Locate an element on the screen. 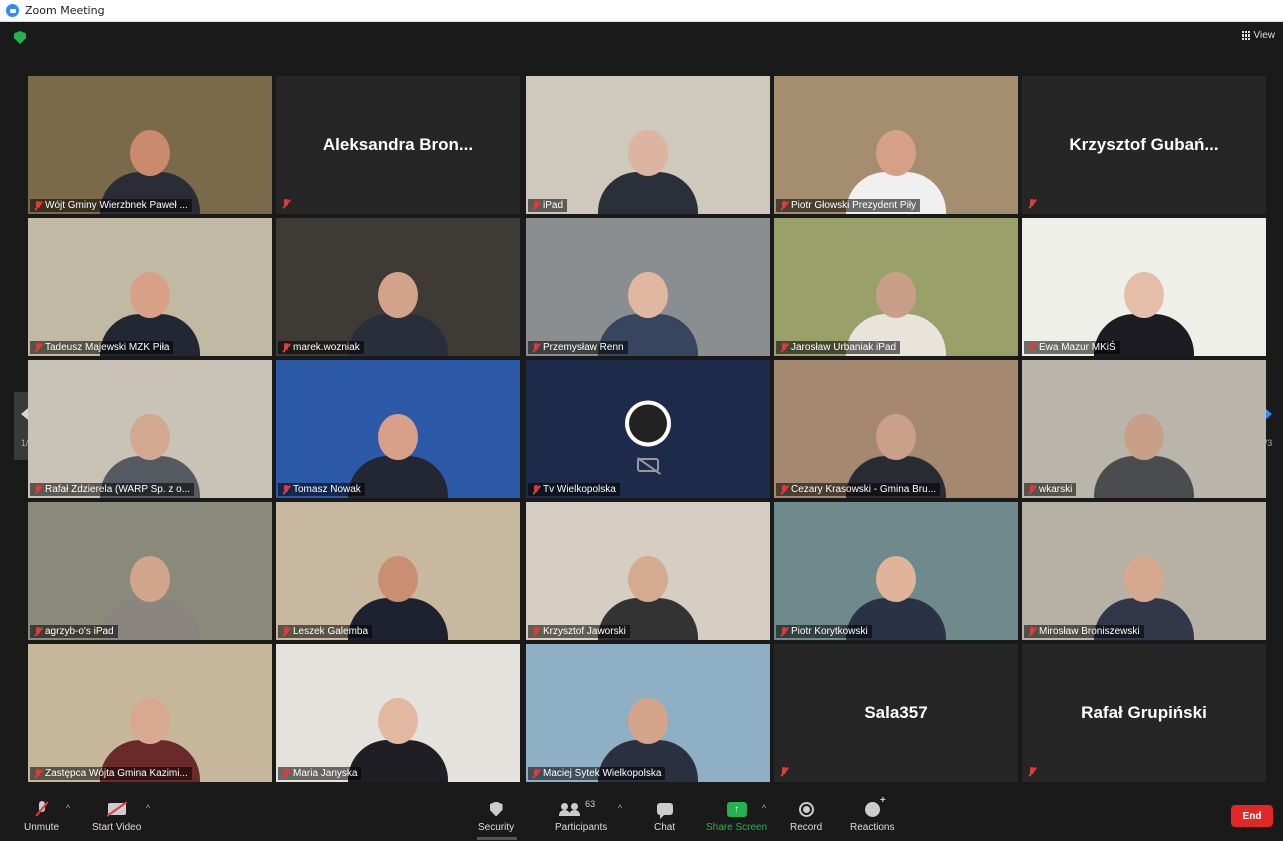 The width and height of the screenshot is (1283, 841). participant-tile: Przemysław Renn is located at coordinates (648, 287).